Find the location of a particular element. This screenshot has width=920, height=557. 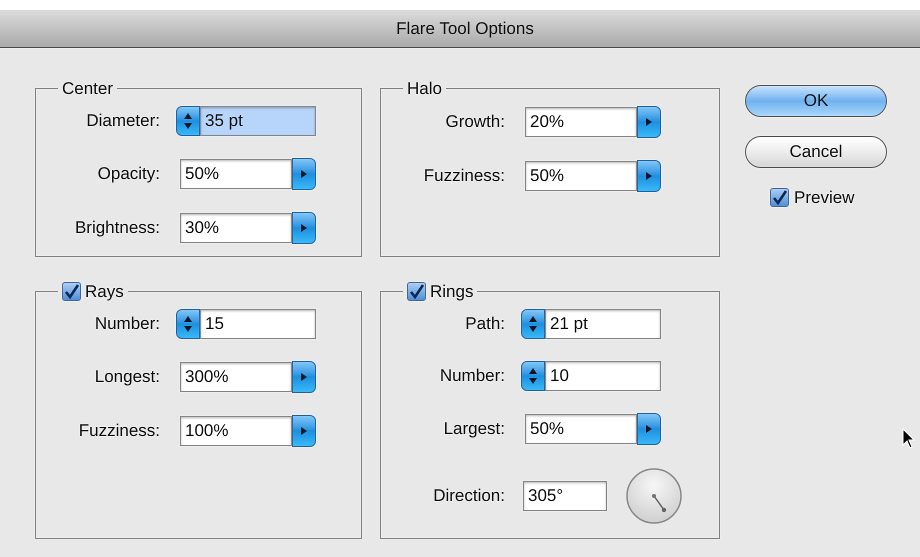

group-title: Rings is located at coordinates (452, 292).